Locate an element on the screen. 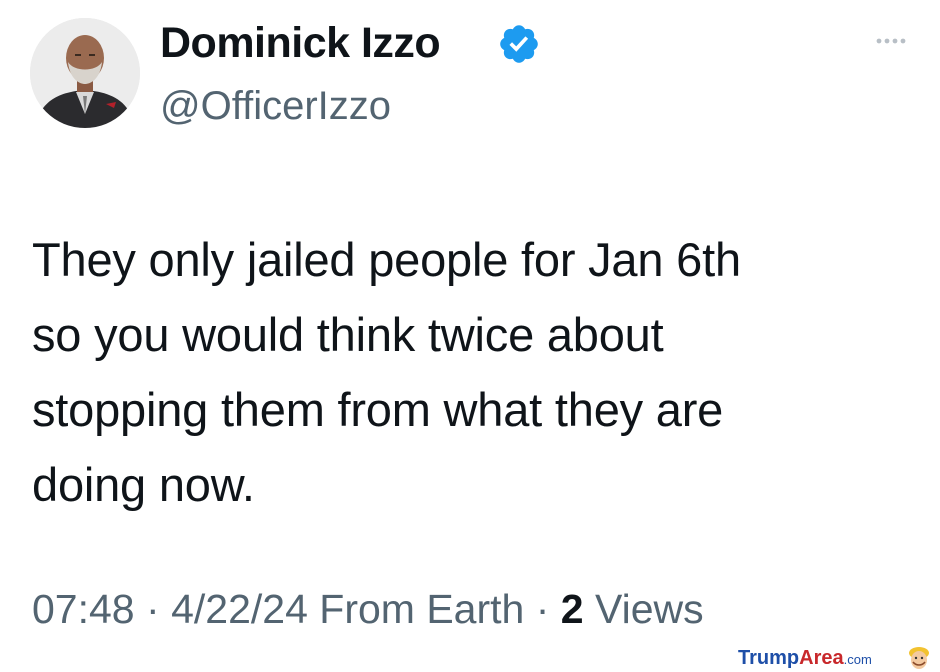 The image size is (940, 672). display-name: Dominick Izzo is located at coordinates (300, 43).